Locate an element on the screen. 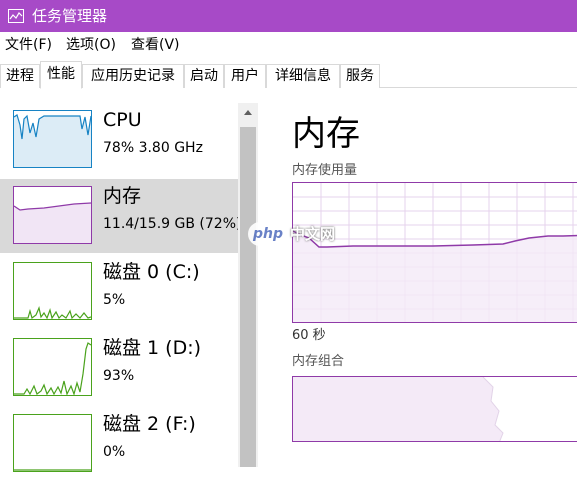  watermark-badge: php is located at coordinates (268, 234).